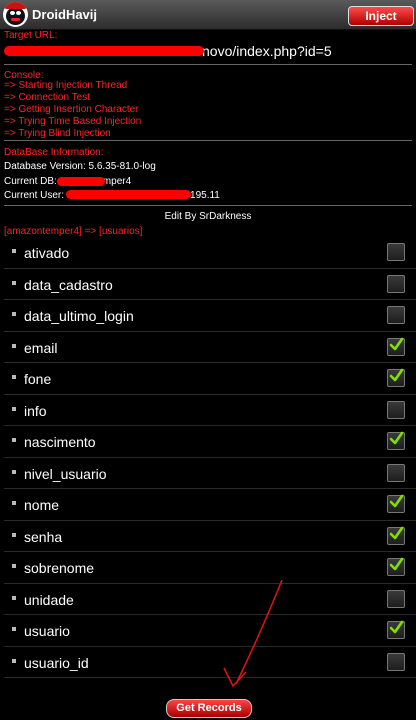 Image resolution: width=416 pixels, height=720 pixels. I want to click on column-name: senha, so click(43, 536).